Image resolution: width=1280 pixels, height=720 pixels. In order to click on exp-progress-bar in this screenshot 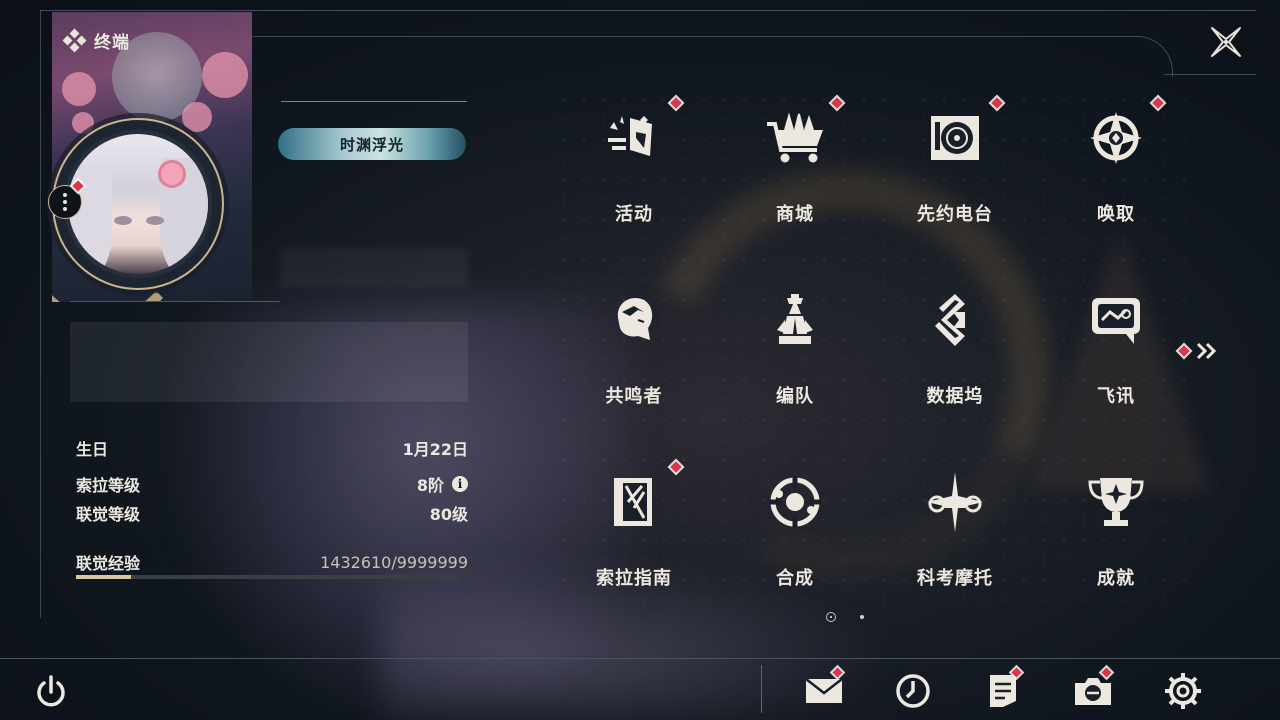, I will do `click(268, 577)`.